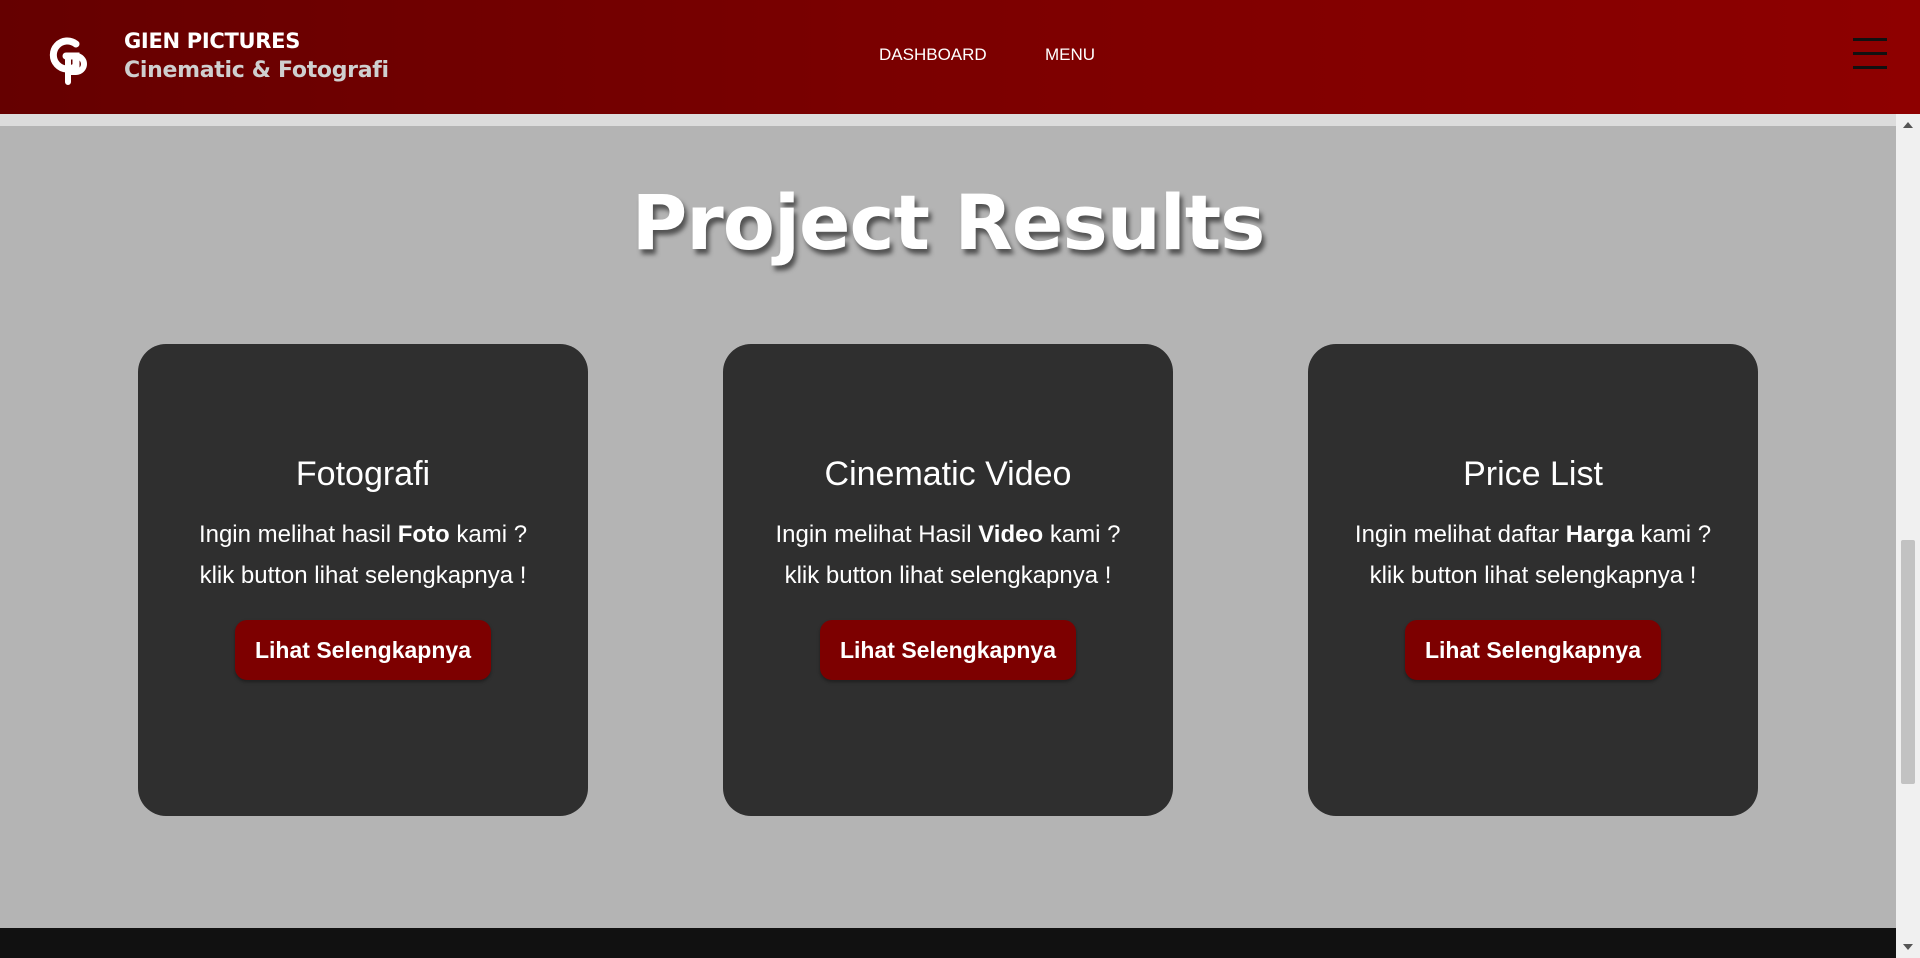 The height and width of the screenshot is (958, 1920). Describe the element at coordinates (298, 534) in the screenshot. I see `card-text-pre: Ingin melihat hasil` at that location.